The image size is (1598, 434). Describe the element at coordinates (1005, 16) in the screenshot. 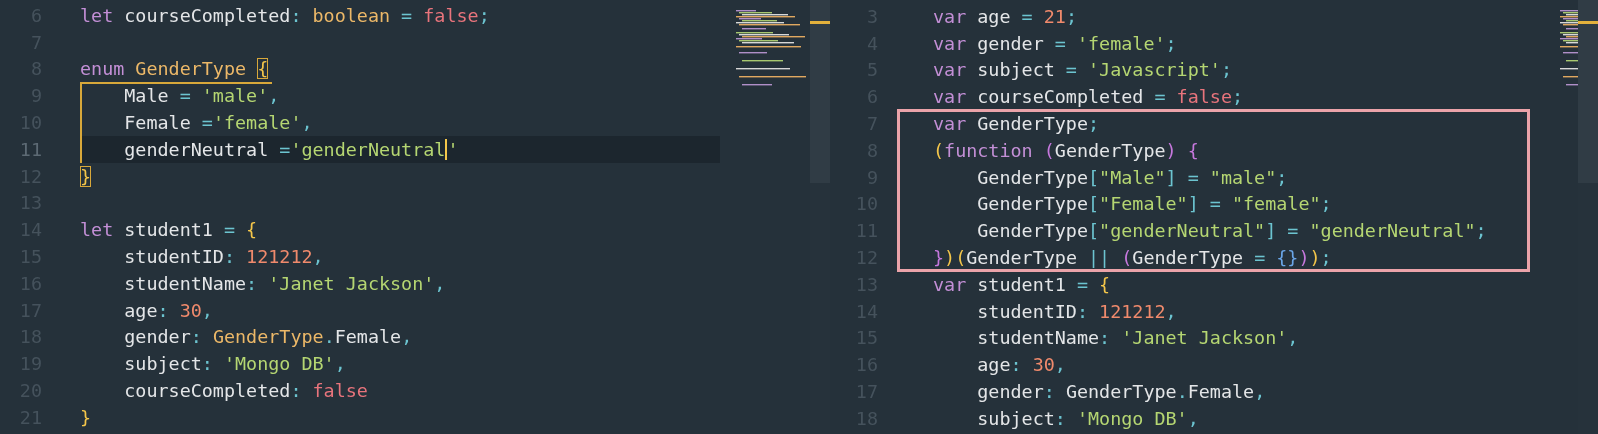

I see `code-line: var age = 21;` at that location.